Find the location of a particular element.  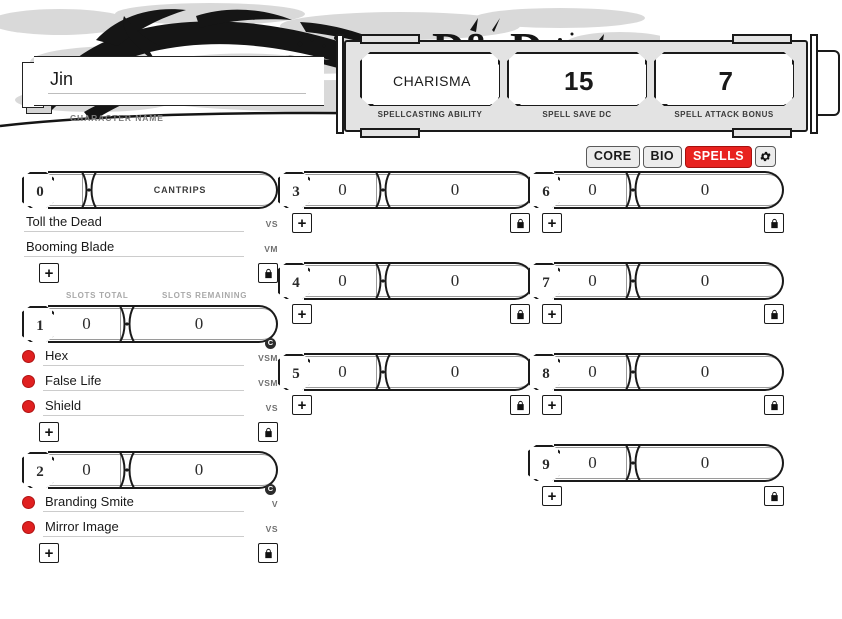

tab-core: CORE is located at coordinates (612, 157).